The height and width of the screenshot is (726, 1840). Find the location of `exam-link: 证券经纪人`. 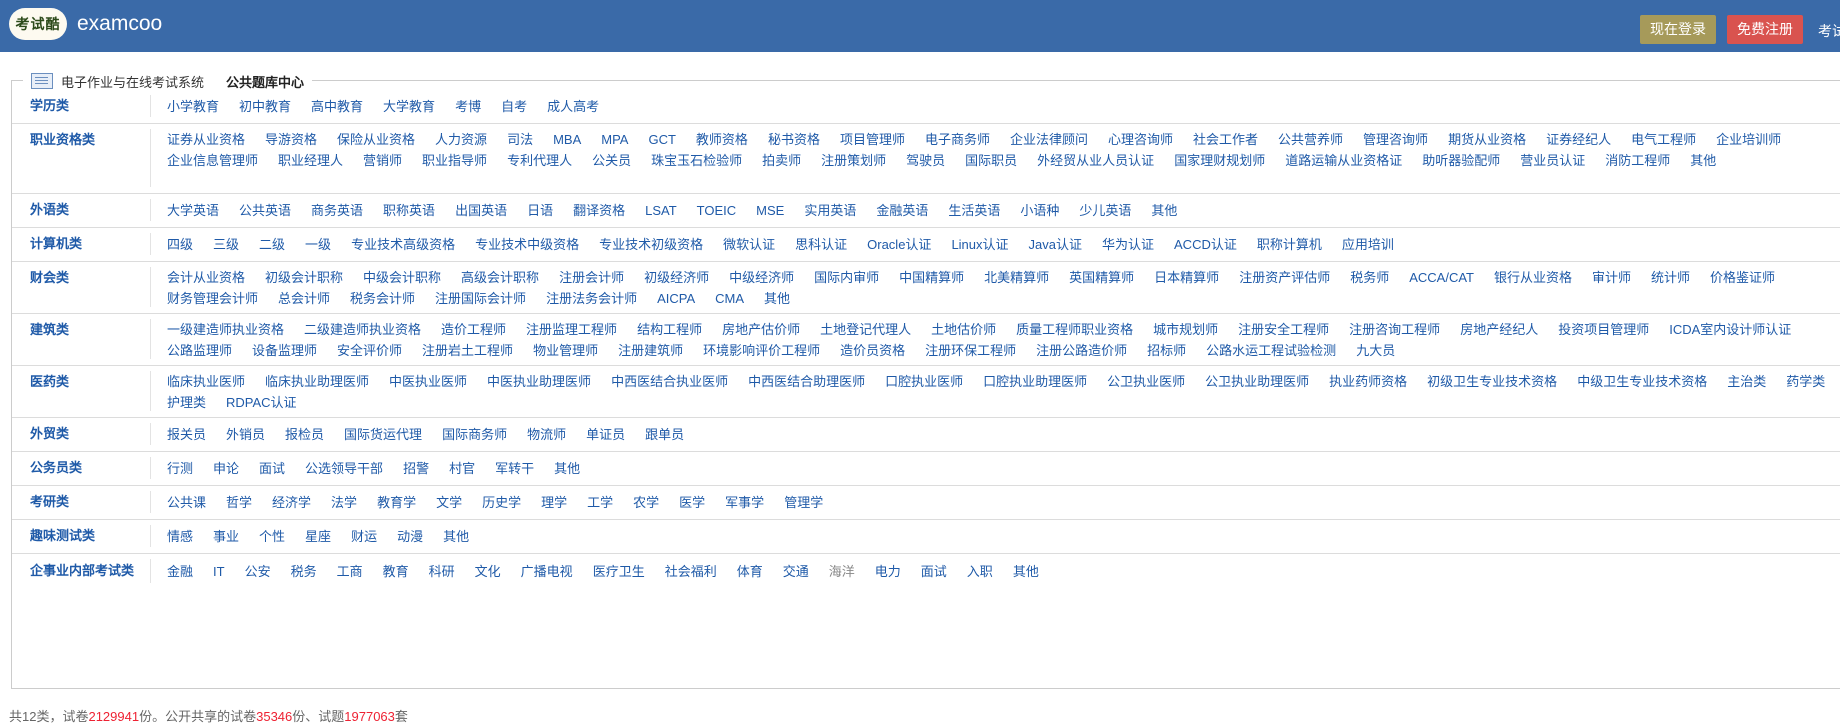

exam-link: 证券经纪人 is located at coordinates (1578, 139).